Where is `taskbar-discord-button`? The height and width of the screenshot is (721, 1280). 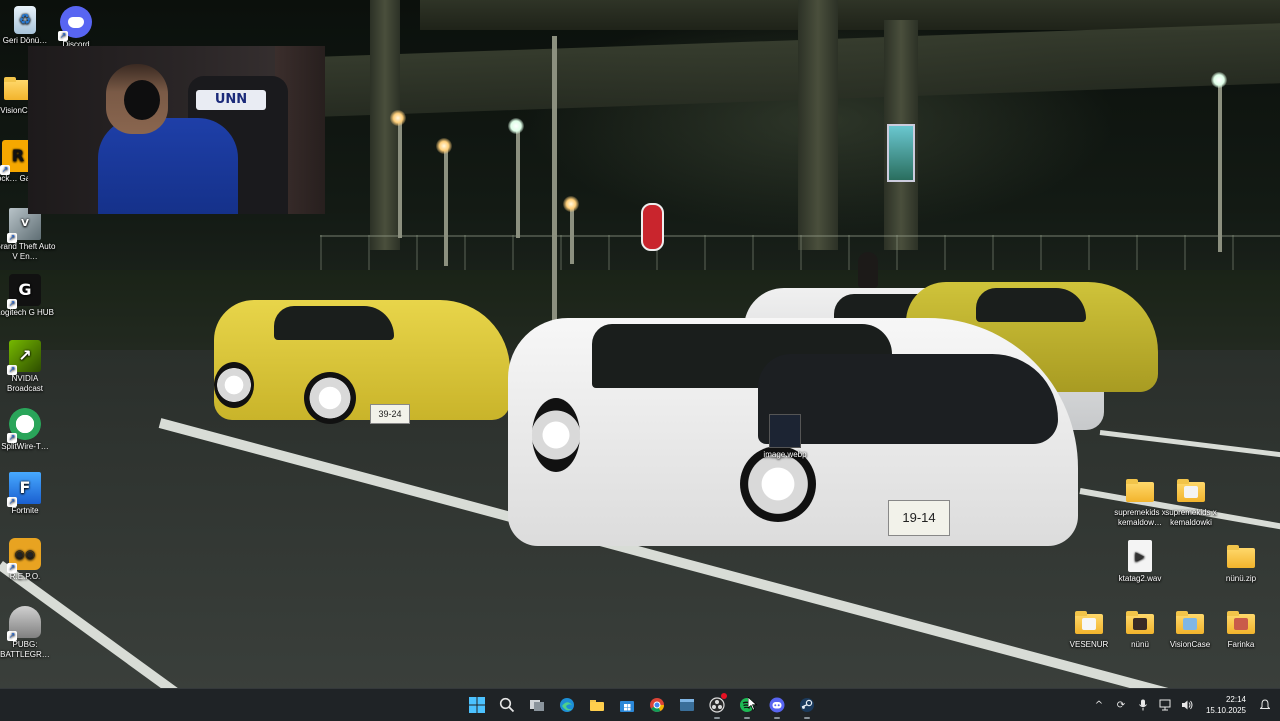 taskbar-discord-button is located at coordinates (777, 705).